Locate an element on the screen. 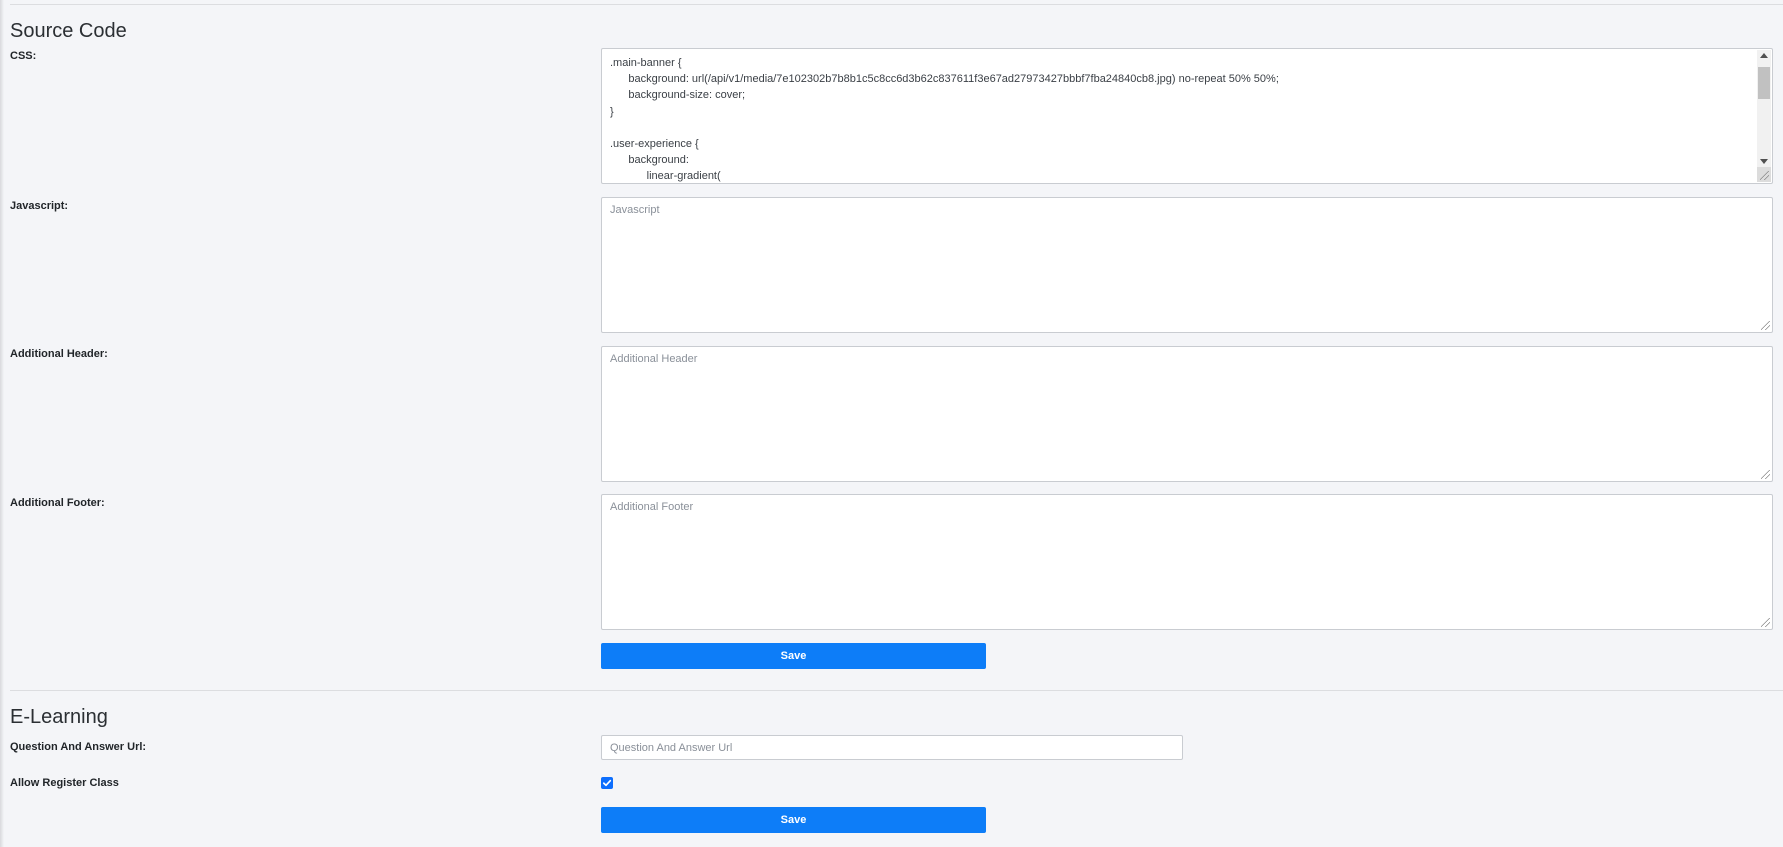 The image size is (1783, 847). source-code-save-button: Save is located at coordinates (793, 656).